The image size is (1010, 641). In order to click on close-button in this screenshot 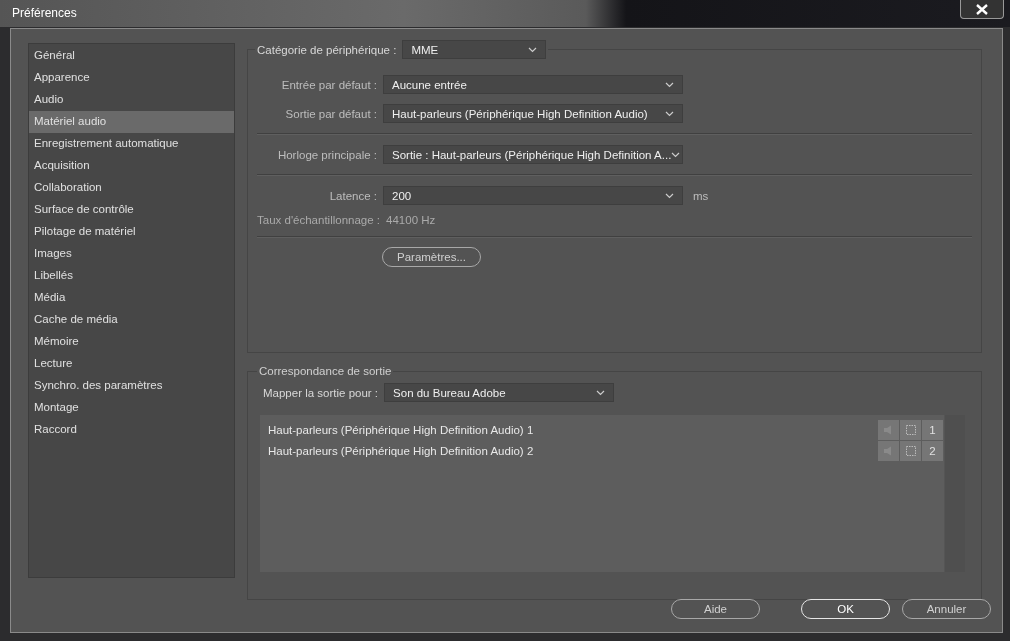, I will do `click(982, 9)`.